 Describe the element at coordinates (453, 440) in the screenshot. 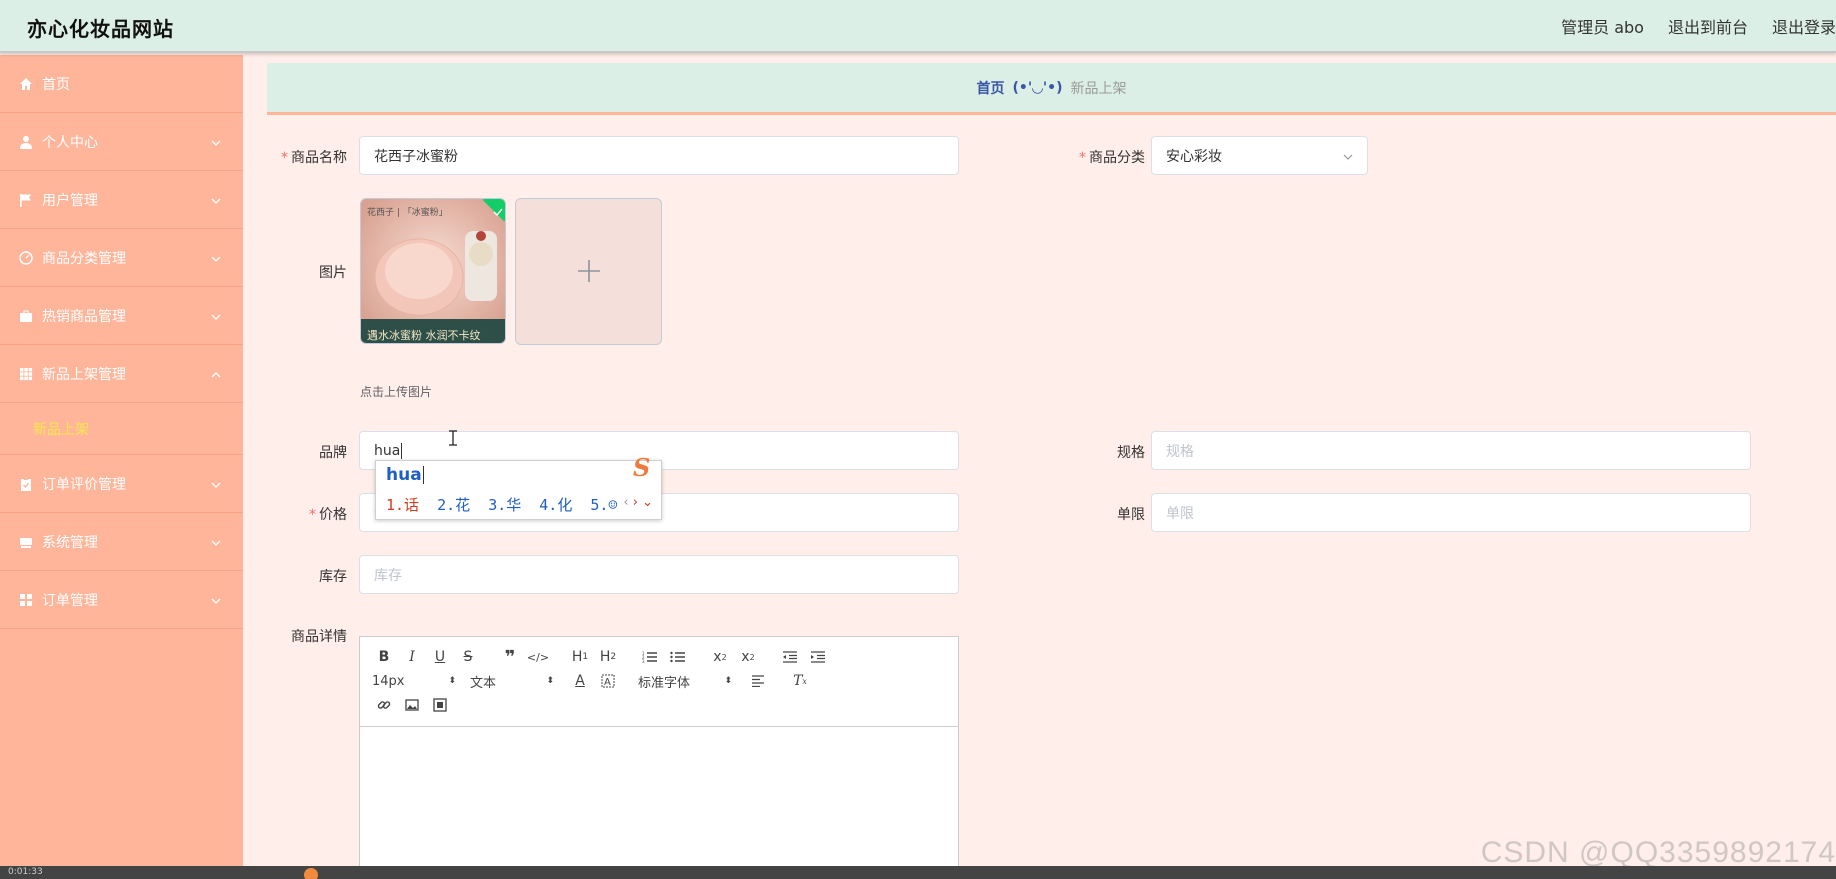

I see `text-cursor-icon` at that location.